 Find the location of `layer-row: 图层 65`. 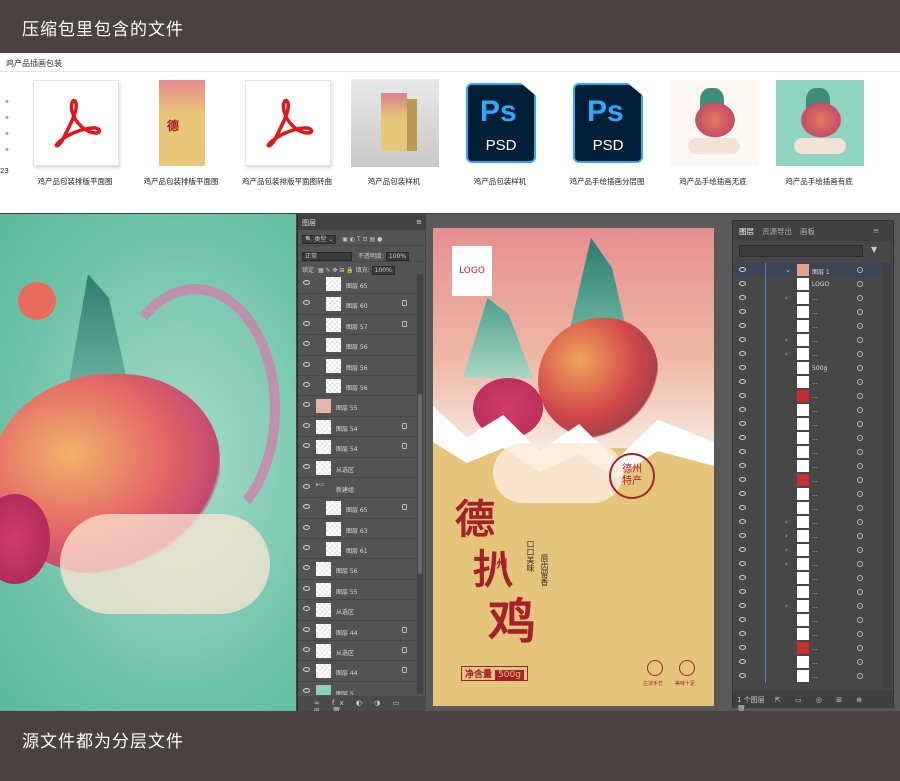

layer-row: 图层 65 is located at coordinates (357, 508).